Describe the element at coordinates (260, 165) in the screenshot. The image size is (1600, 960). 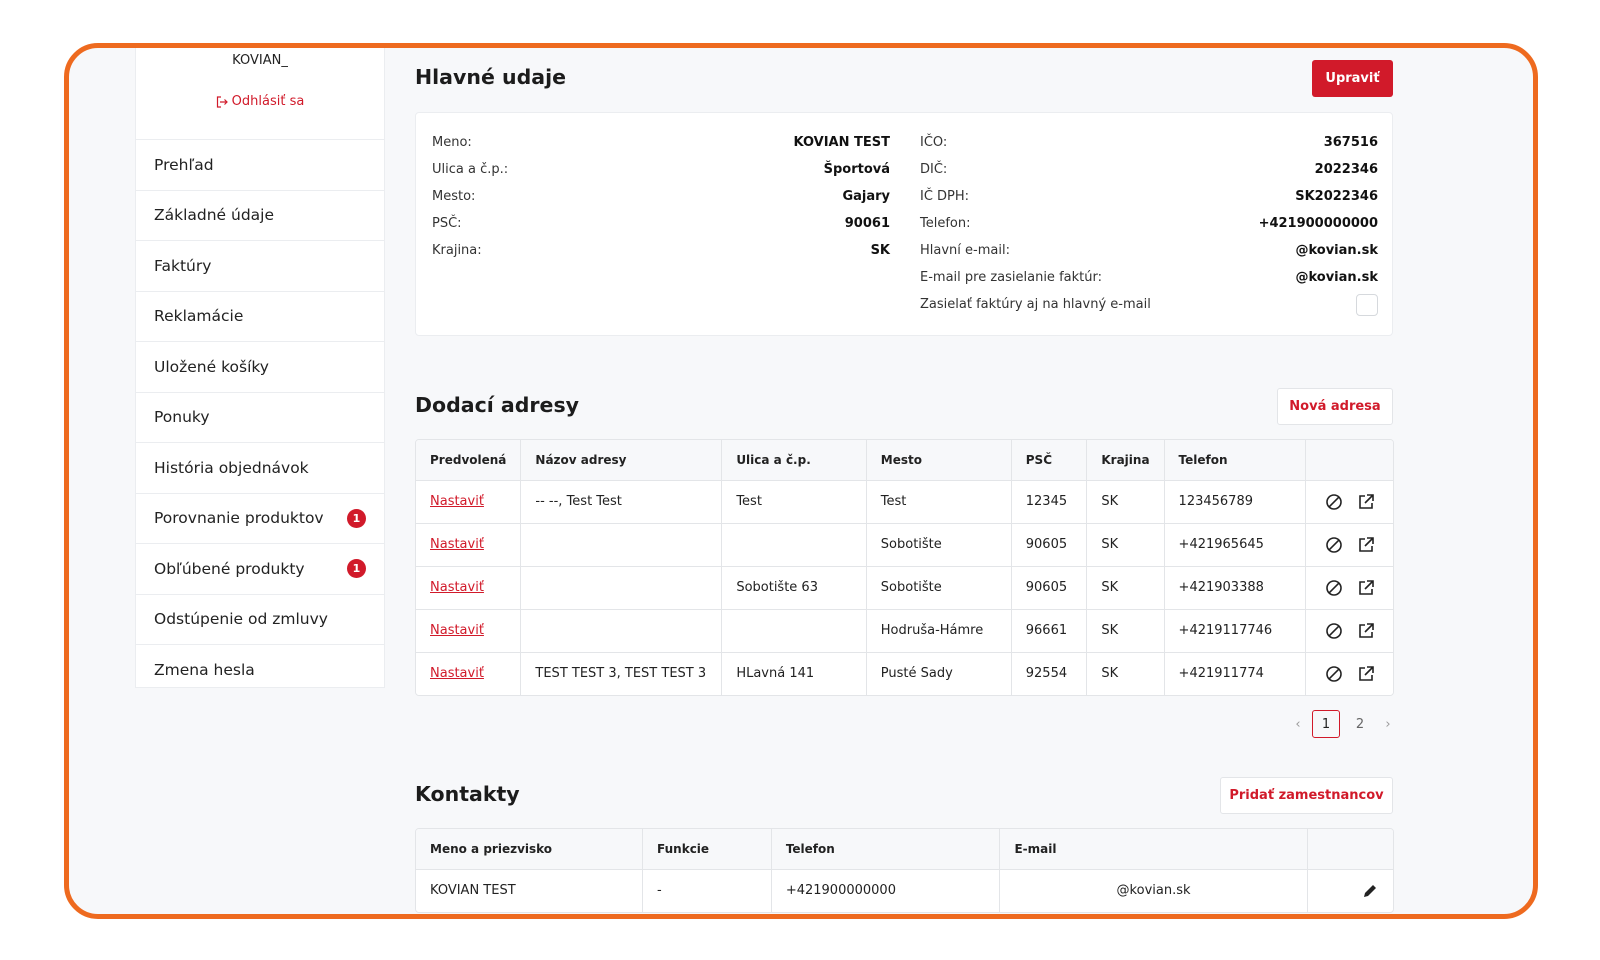
I see `sidebar-item: Prehľad` at that location.